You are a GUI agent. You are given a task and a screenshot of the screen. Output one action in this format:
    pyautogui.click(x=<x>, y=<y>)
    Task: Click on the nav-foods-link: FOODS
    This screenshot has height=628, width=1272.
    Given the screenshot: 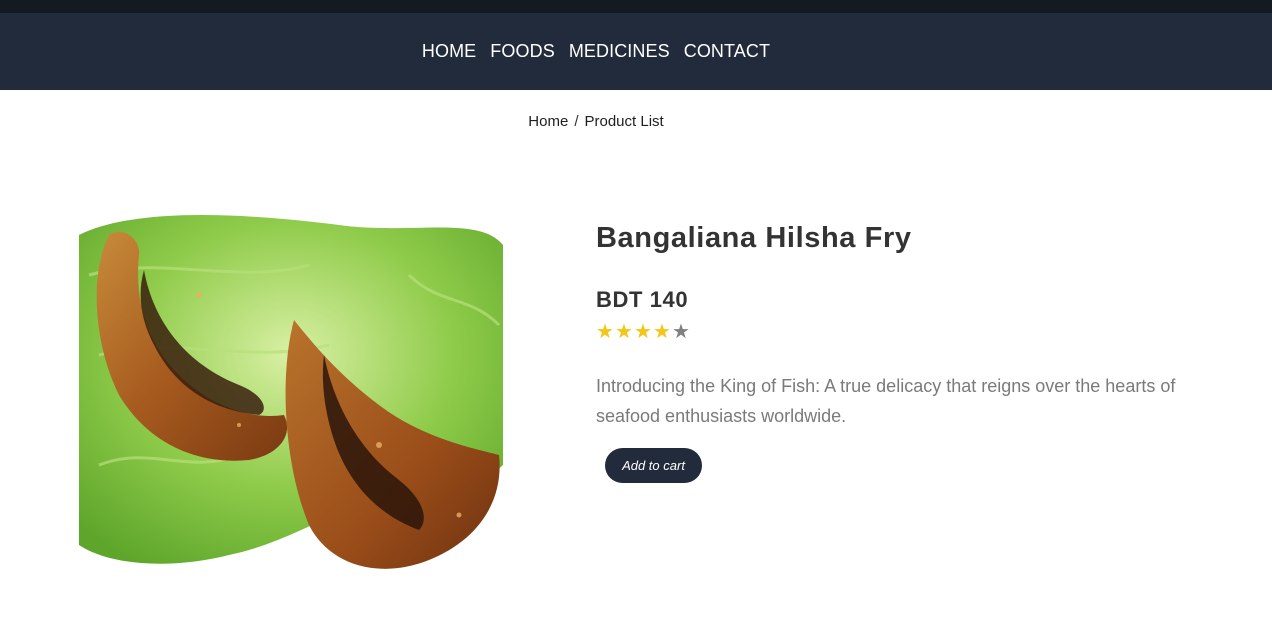 What is the action you would take?
    pyautogui.click(x=522, y=51)
    